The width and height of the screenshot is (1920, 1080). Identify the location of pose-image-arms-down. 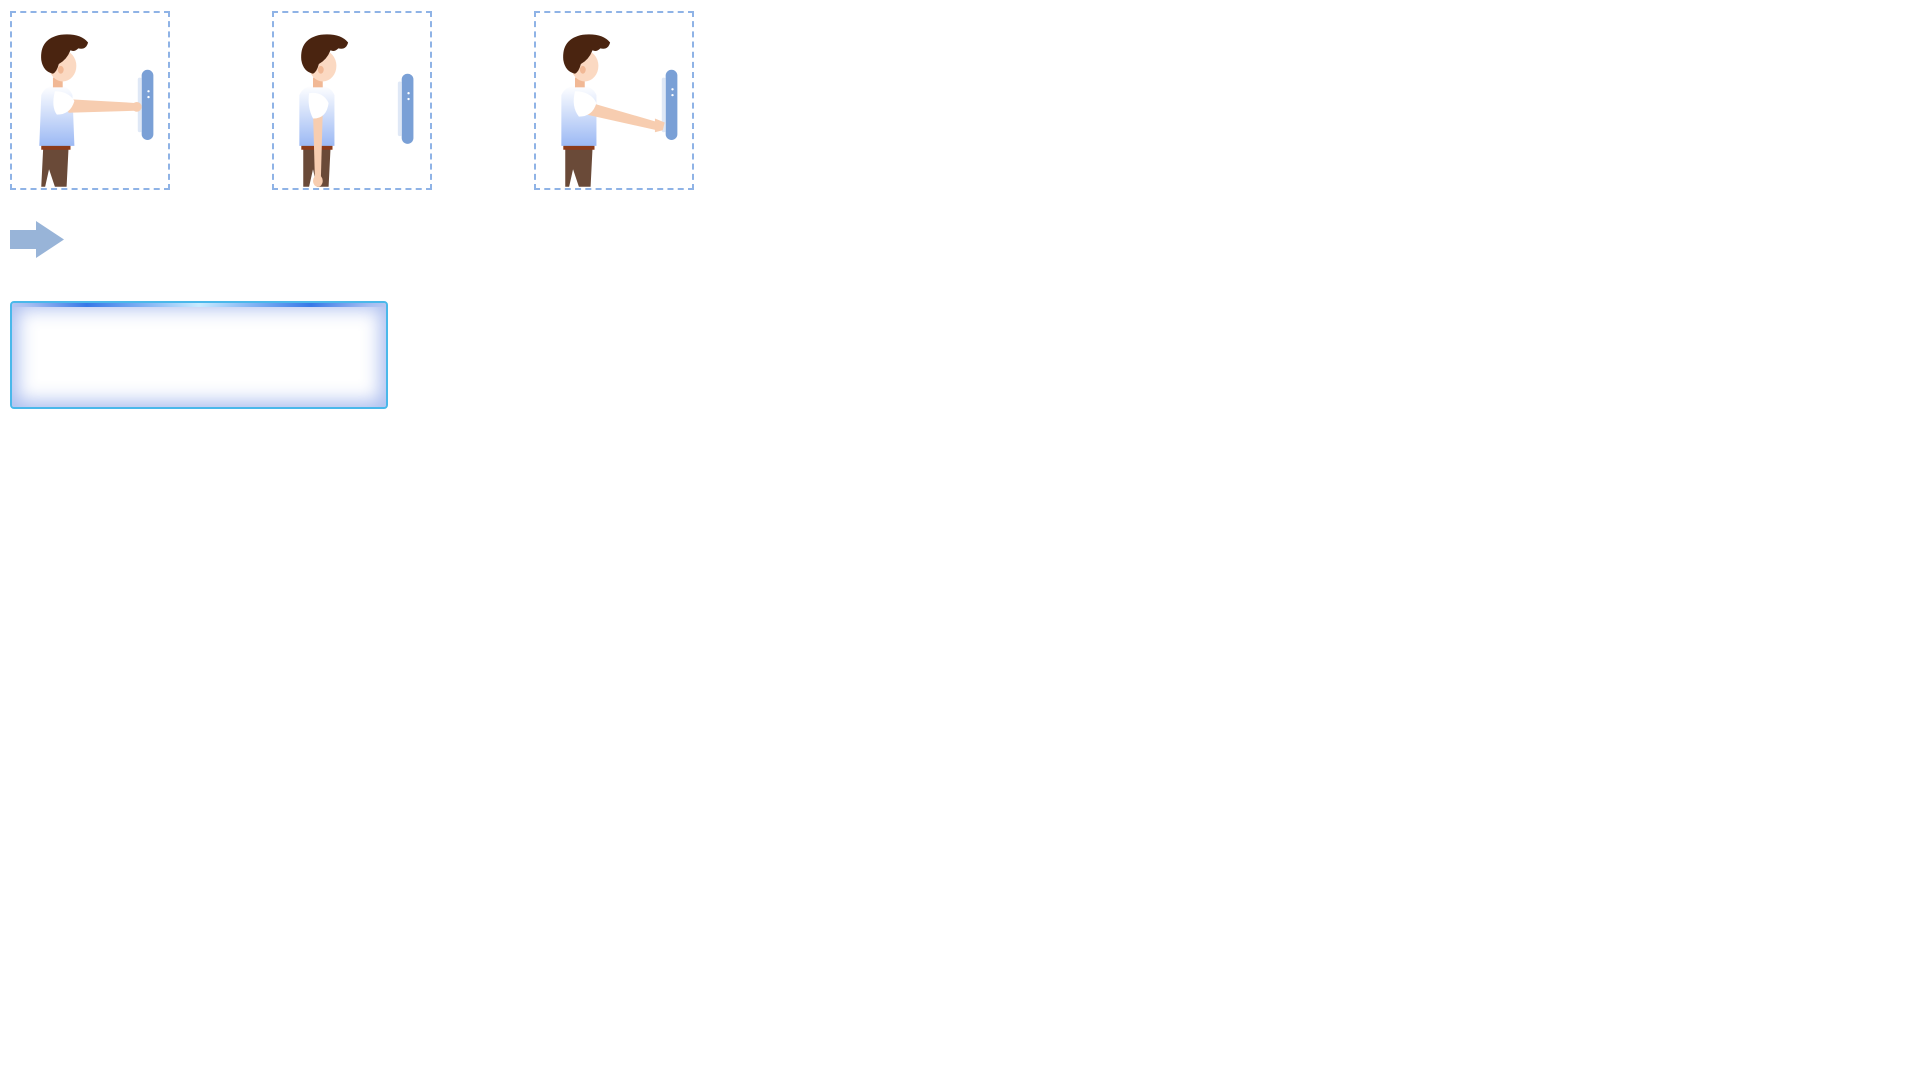
(352, 100).